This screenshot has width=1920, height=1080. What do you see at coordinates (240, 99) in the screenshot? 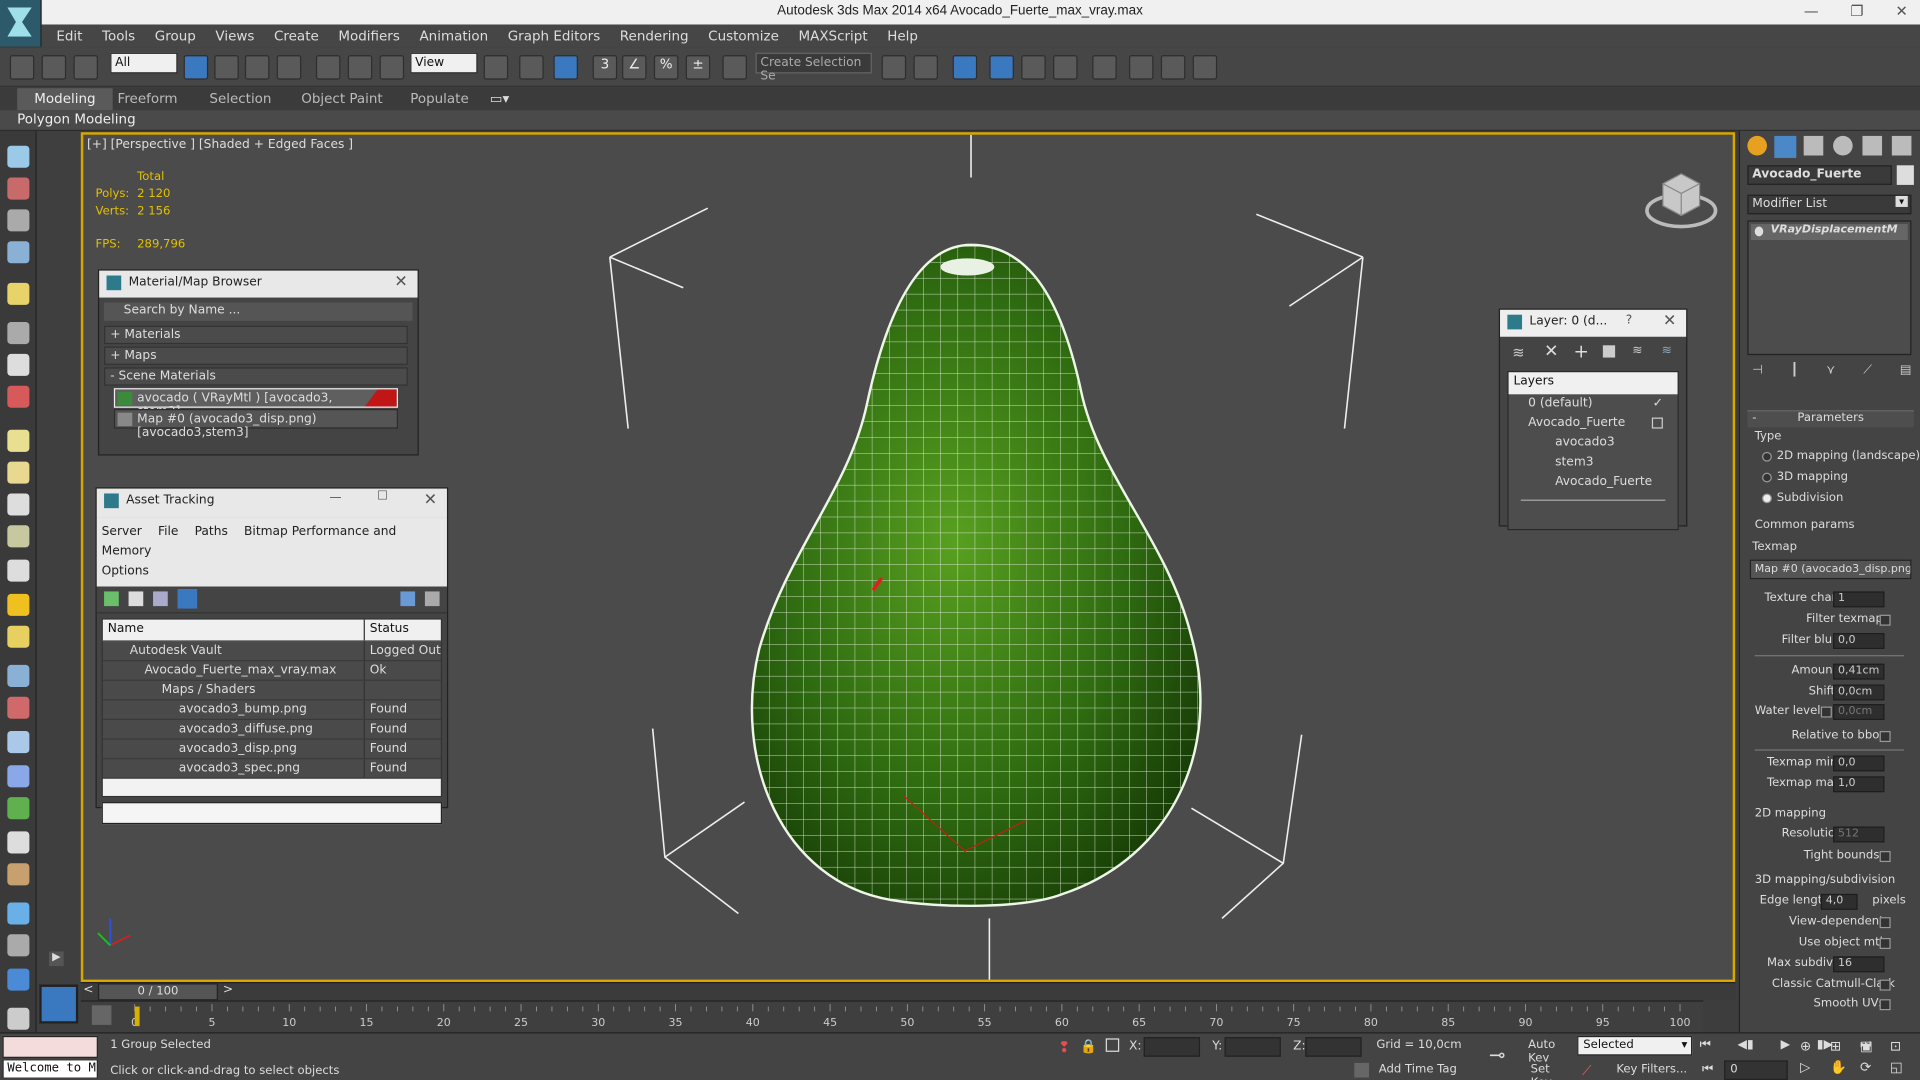
I see `tab-selection: Selection` at bounding box center [240, 99].